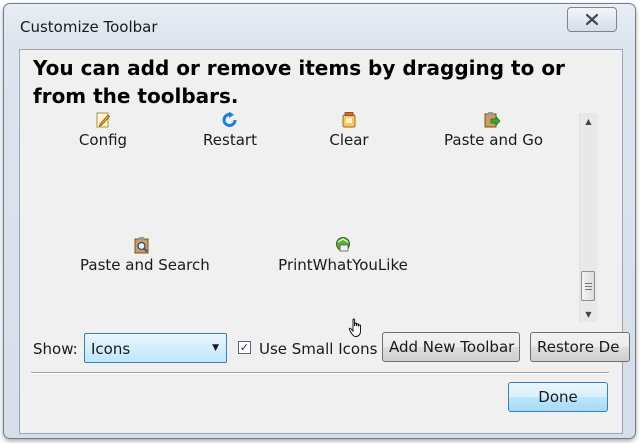  I want to click on scroll-down-button: ▼, so click(588, 314).